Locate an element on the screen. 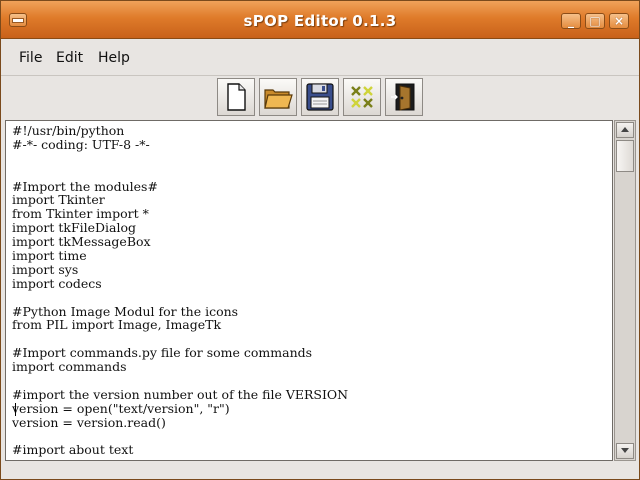  text-caret is located at coordinates (15, 409).